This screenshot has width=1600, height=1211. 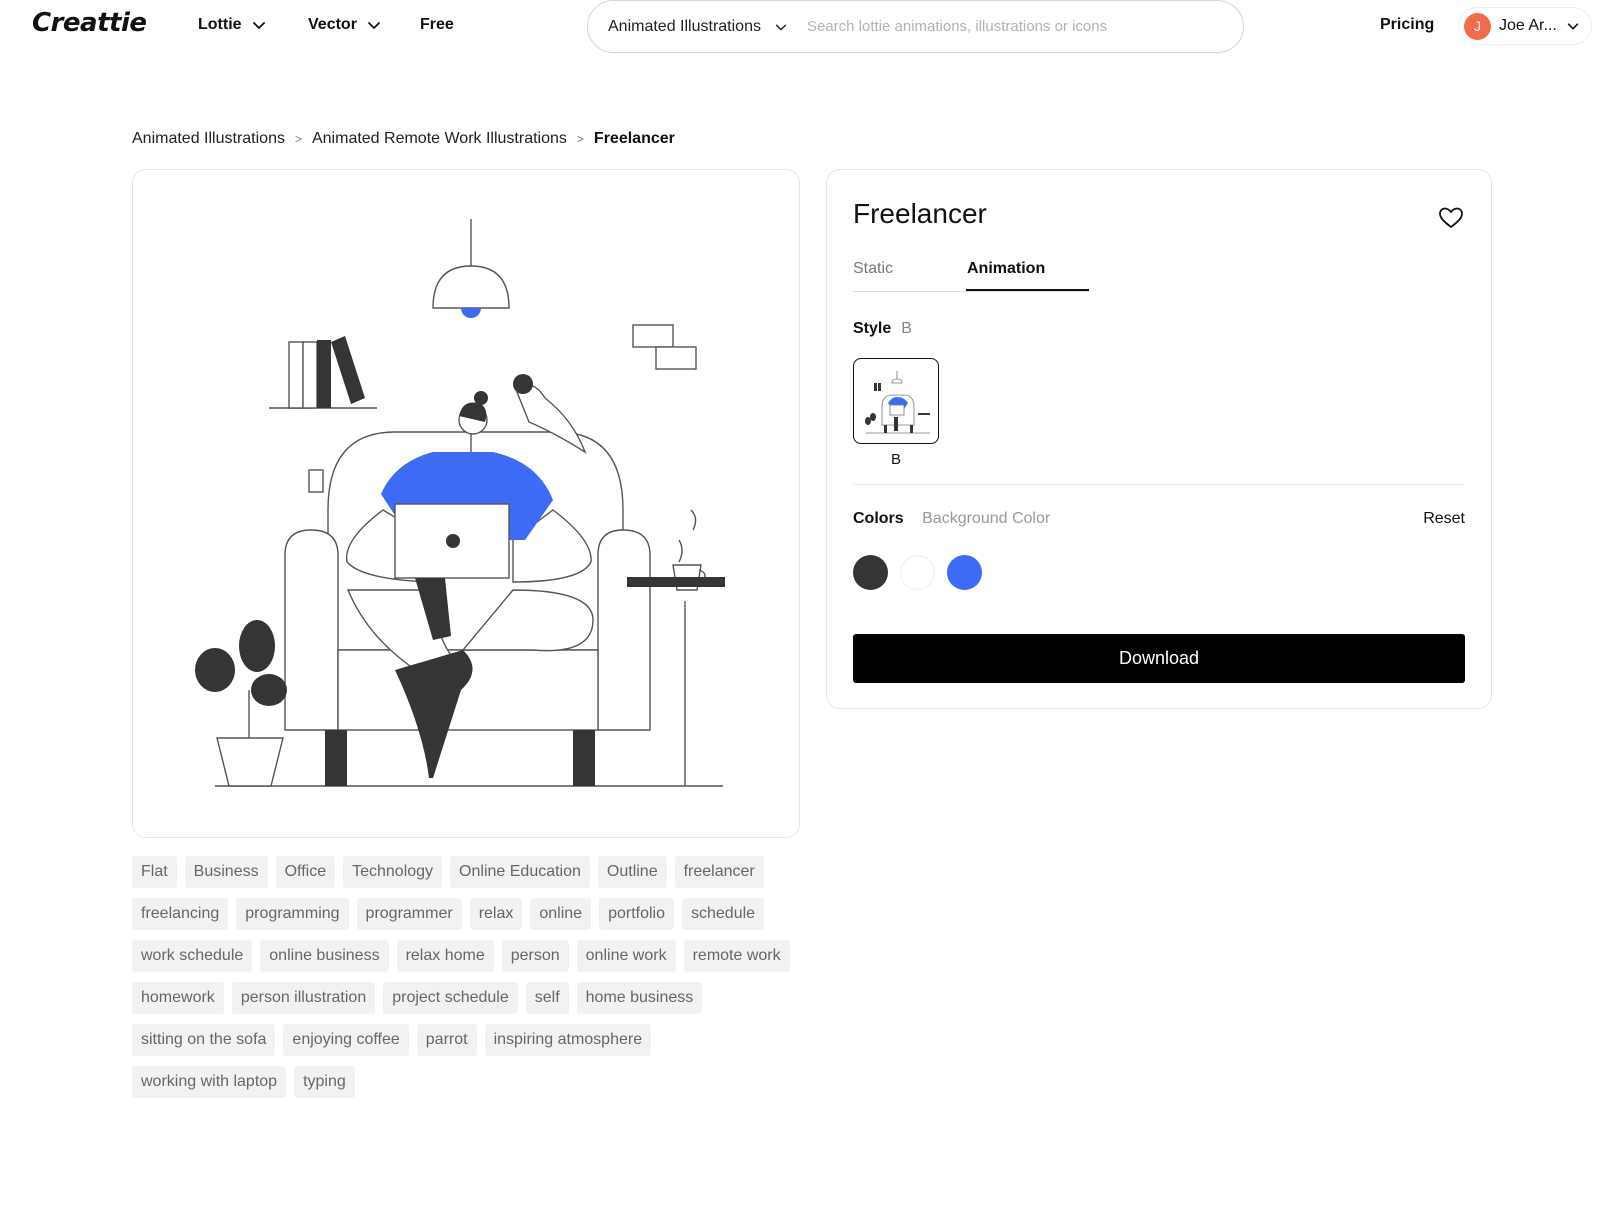 What do you see at coordinates (303, 998) in the screenshot?
I see `tag: person illustration` at bounding box center [303, 998].